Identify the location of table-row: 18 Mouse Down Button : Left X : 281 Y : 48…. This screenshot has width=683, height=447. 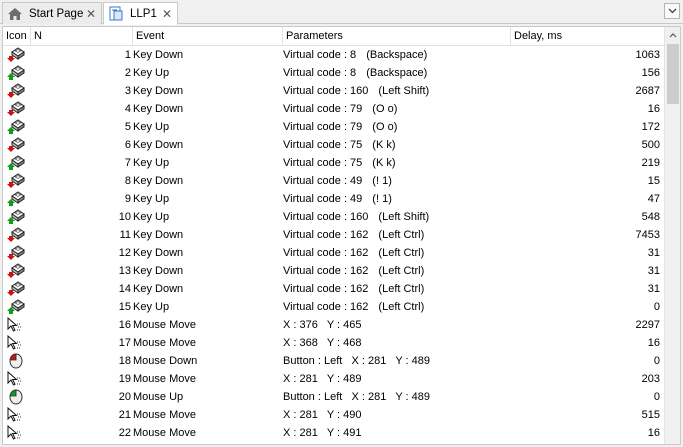
(334, 361).